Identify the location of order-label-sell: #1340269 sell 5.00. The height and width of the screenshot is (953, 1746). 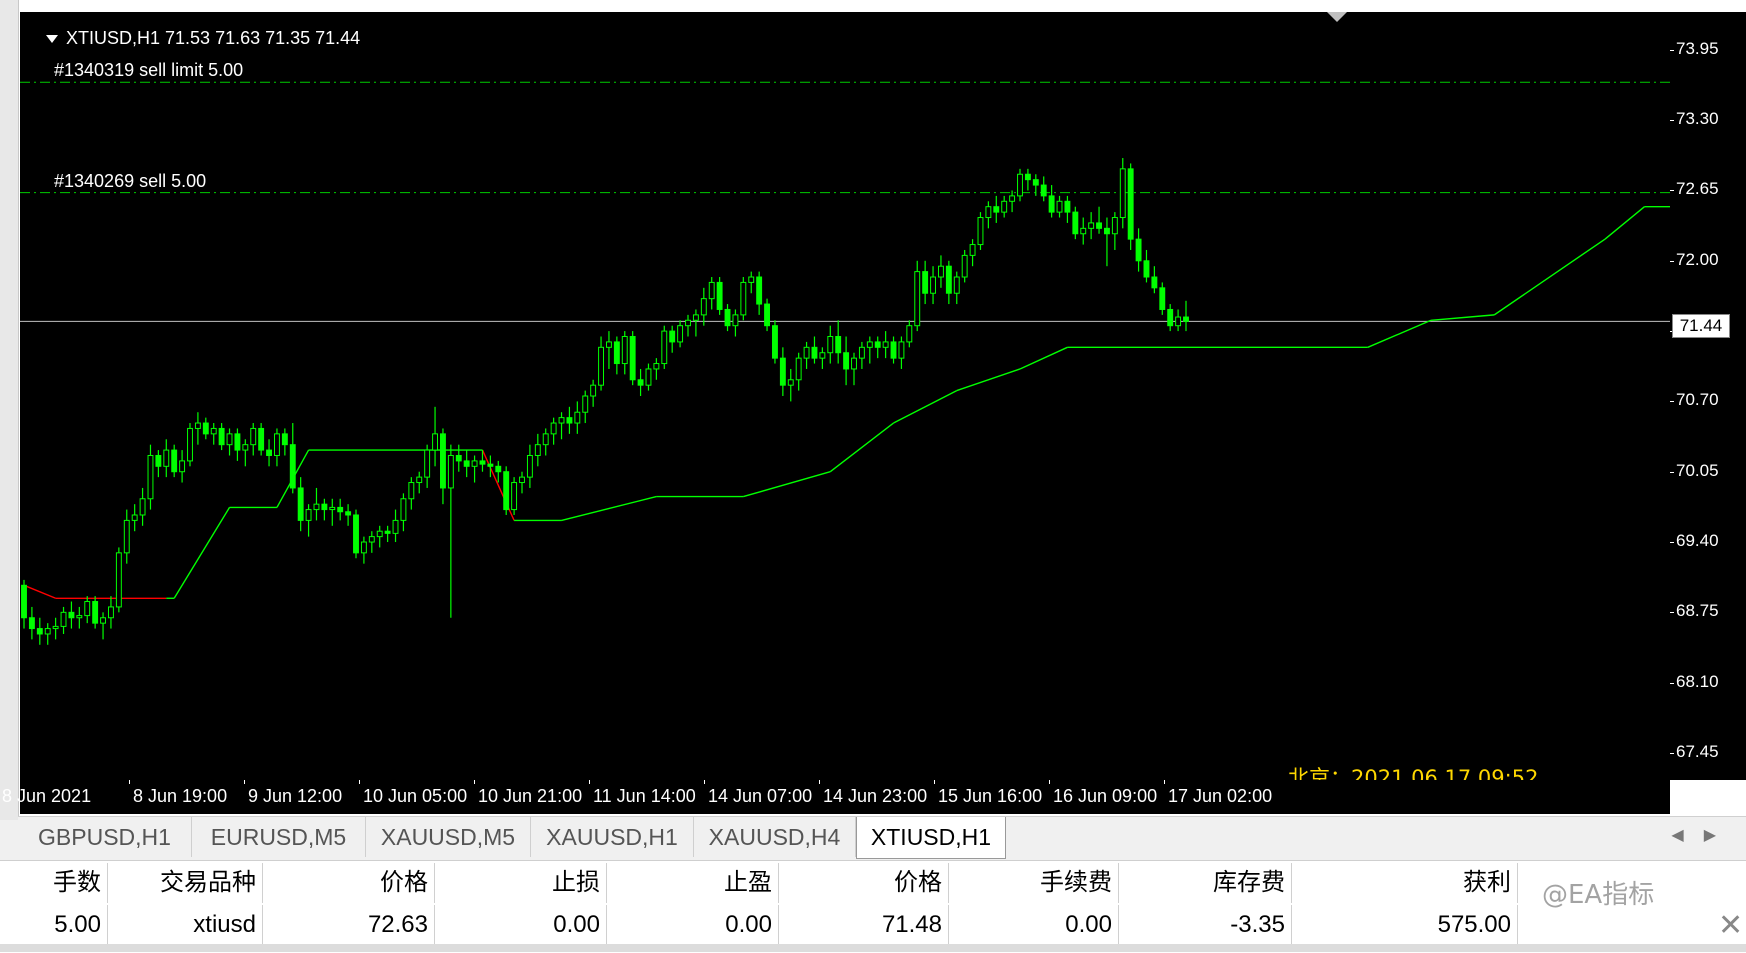
(130, 180).